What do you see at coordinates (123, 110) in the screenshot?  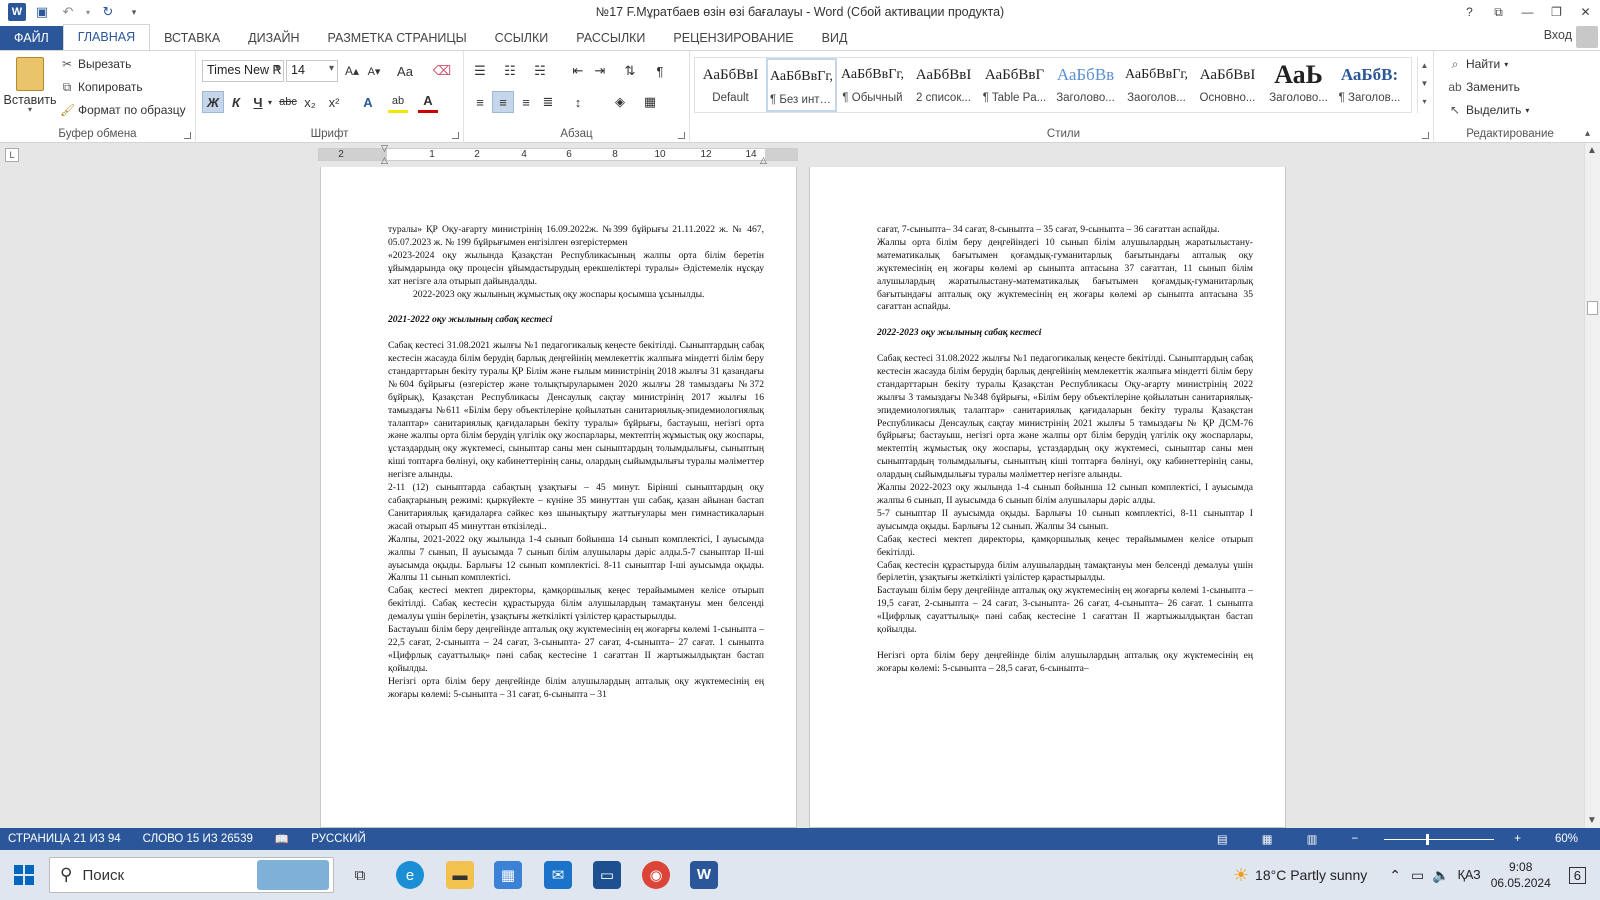 I see `format-painter-button: 🖌 Формат по образцу` at bounding box center [123, 110].